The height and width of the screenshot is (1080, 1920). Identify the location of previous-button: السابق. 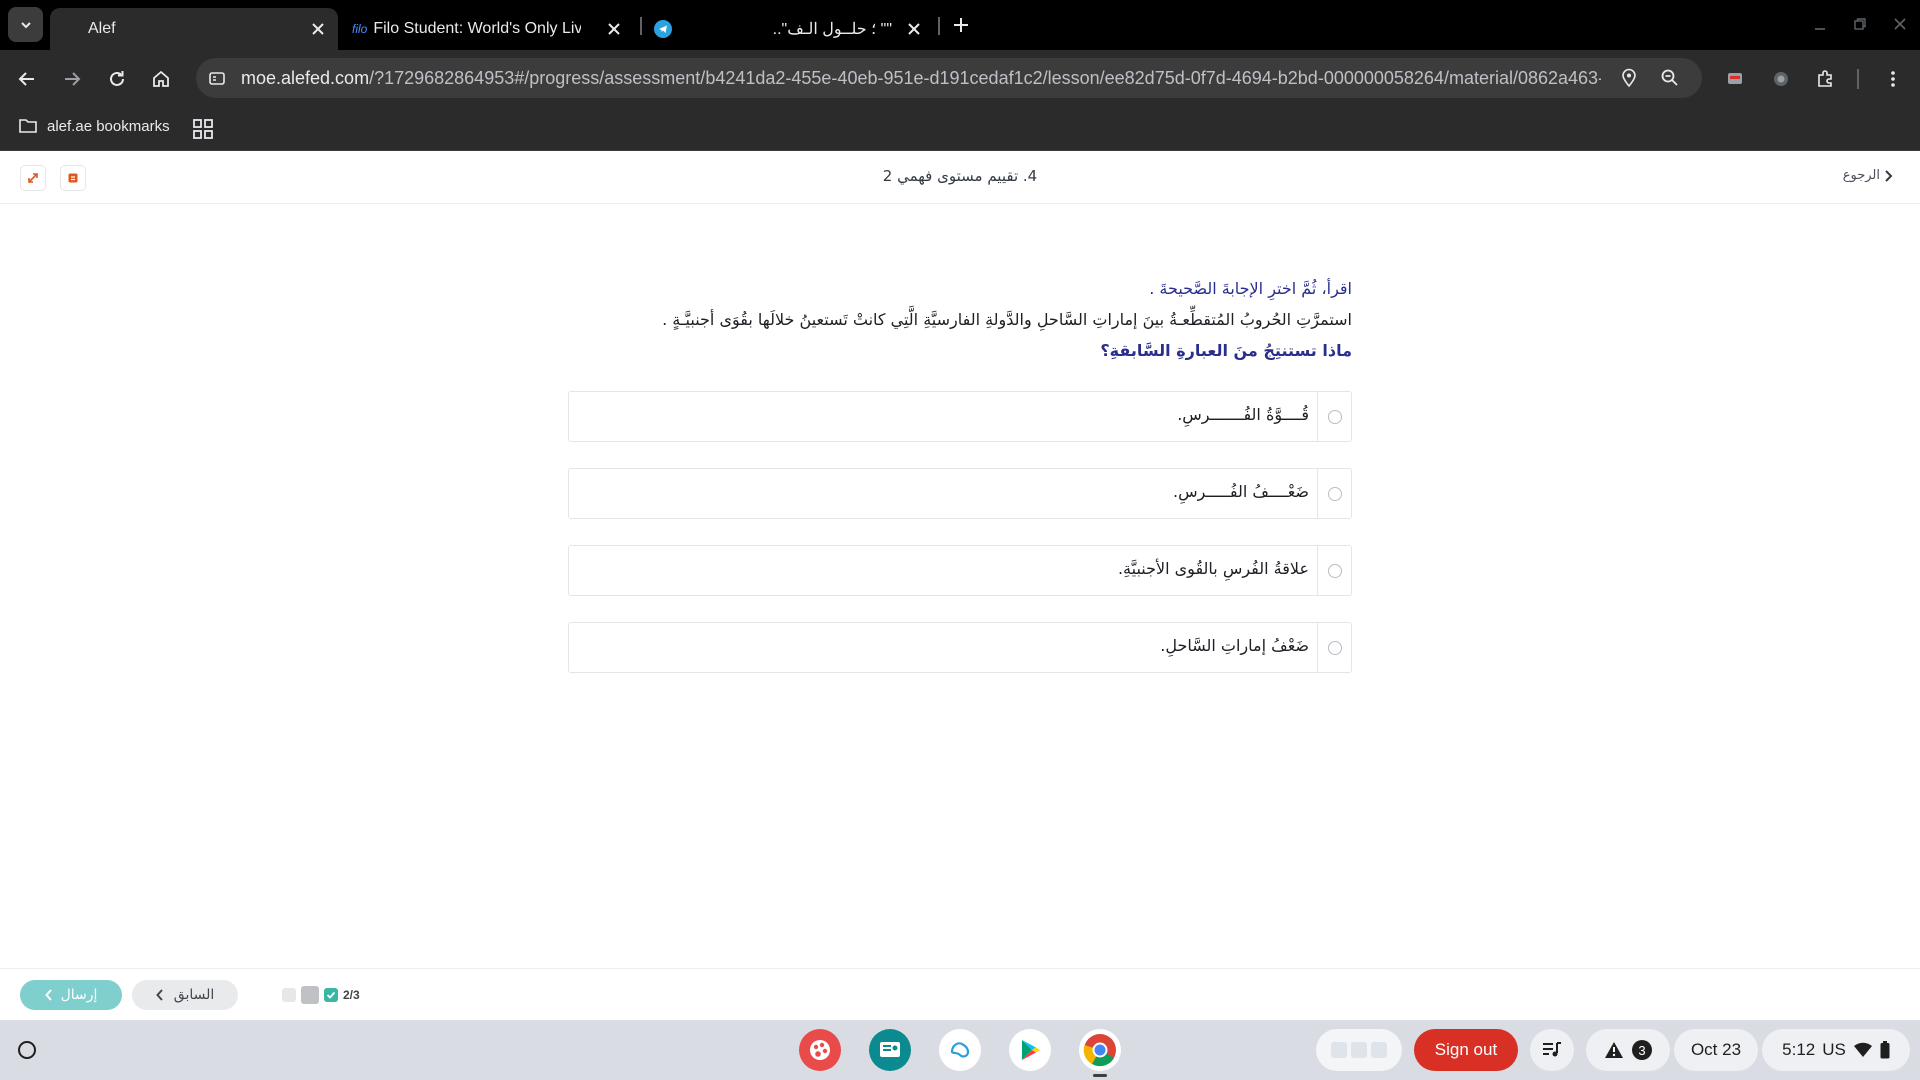
(185, 995).